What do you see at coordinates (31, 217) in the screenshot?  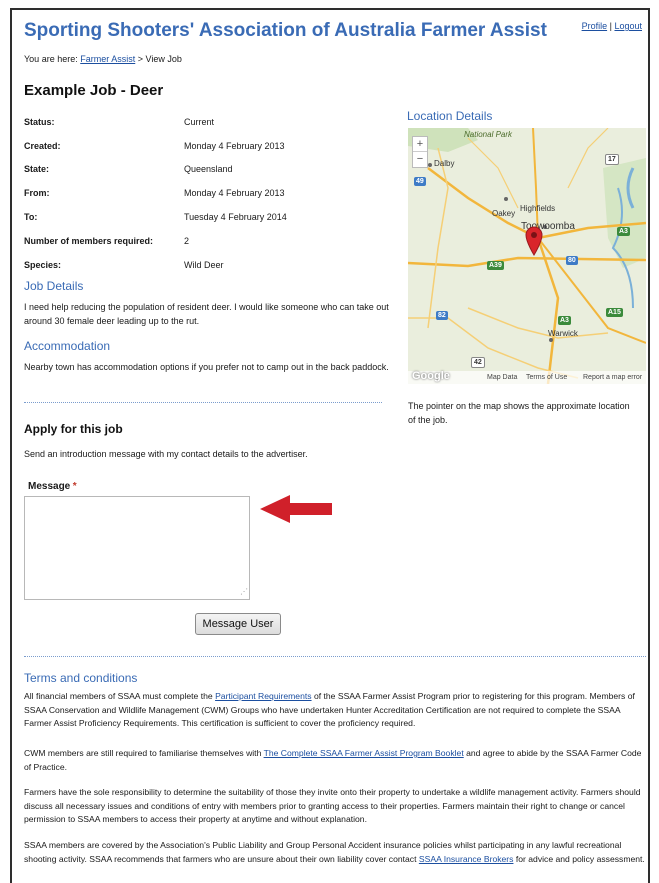 I see `detail-label: To:` at bounding box center [31, 217].